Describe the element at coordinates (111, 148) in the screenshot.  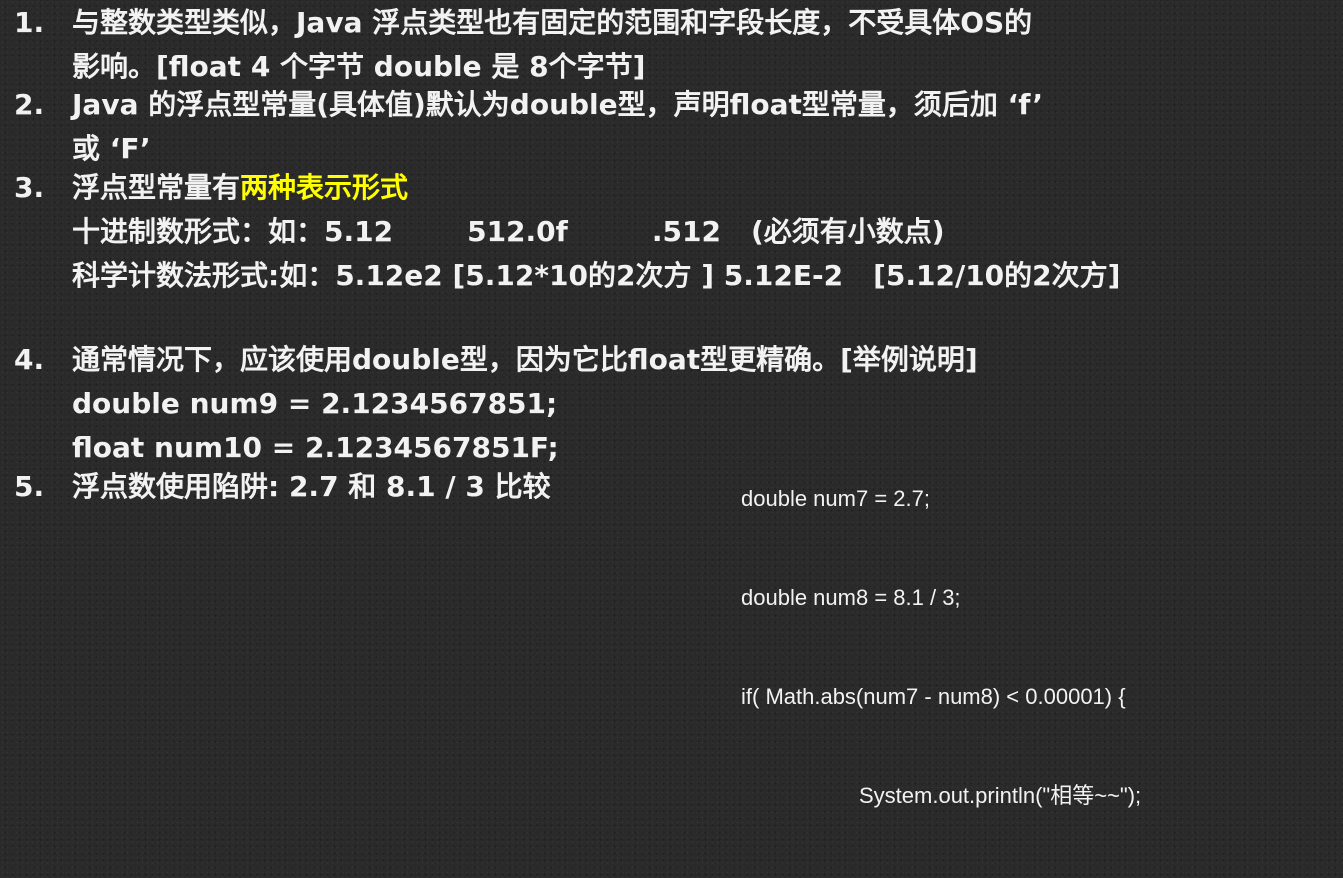
I see `item-2-line-2: 或 ‘F’` at that location.